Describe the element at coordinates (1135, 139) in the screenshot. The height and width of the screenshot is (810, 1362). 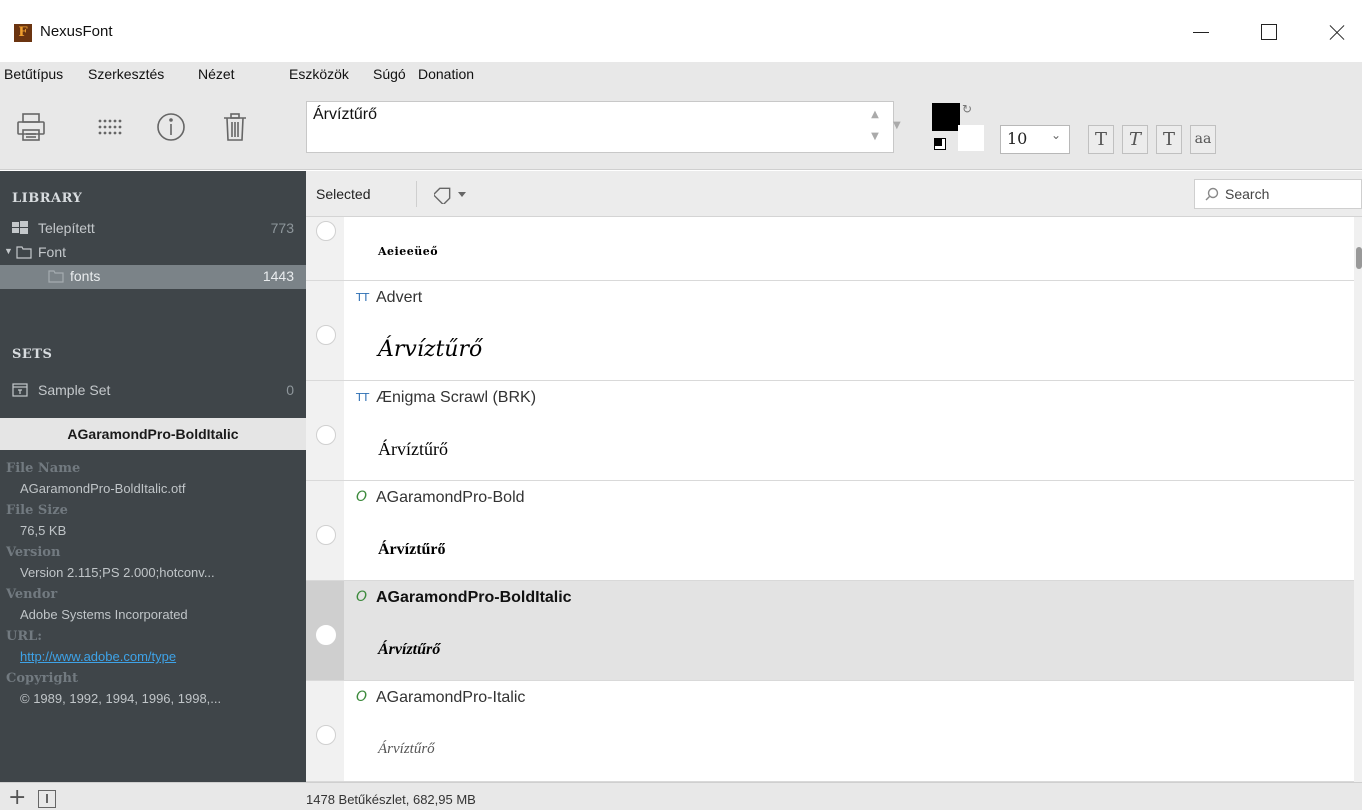
I see `italic-style-button: T` at that location.